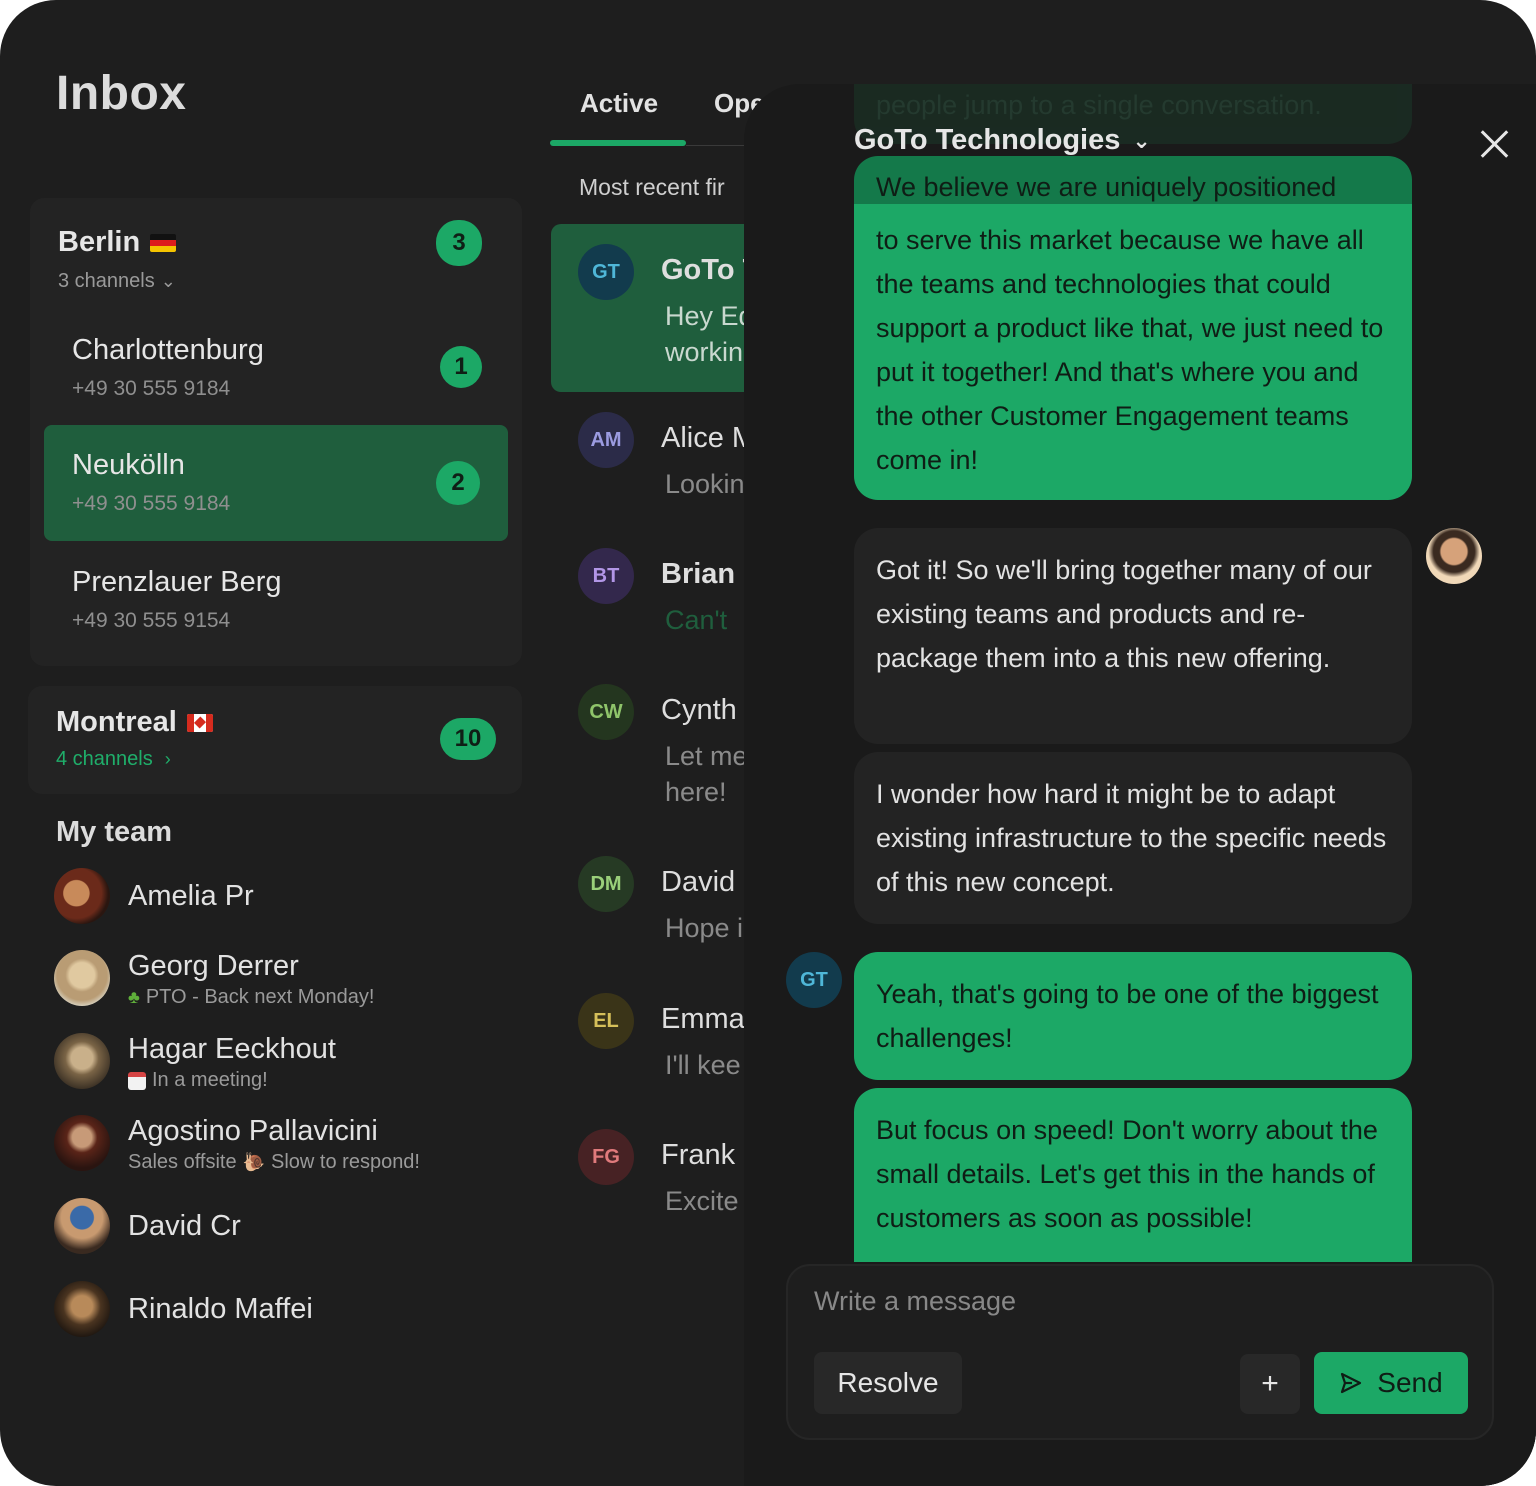 This screenshot has height=1486, width=1536. Describe the element at coordinates (163, 242) in the screenshot. I see `germany-flag-icon` at that location.